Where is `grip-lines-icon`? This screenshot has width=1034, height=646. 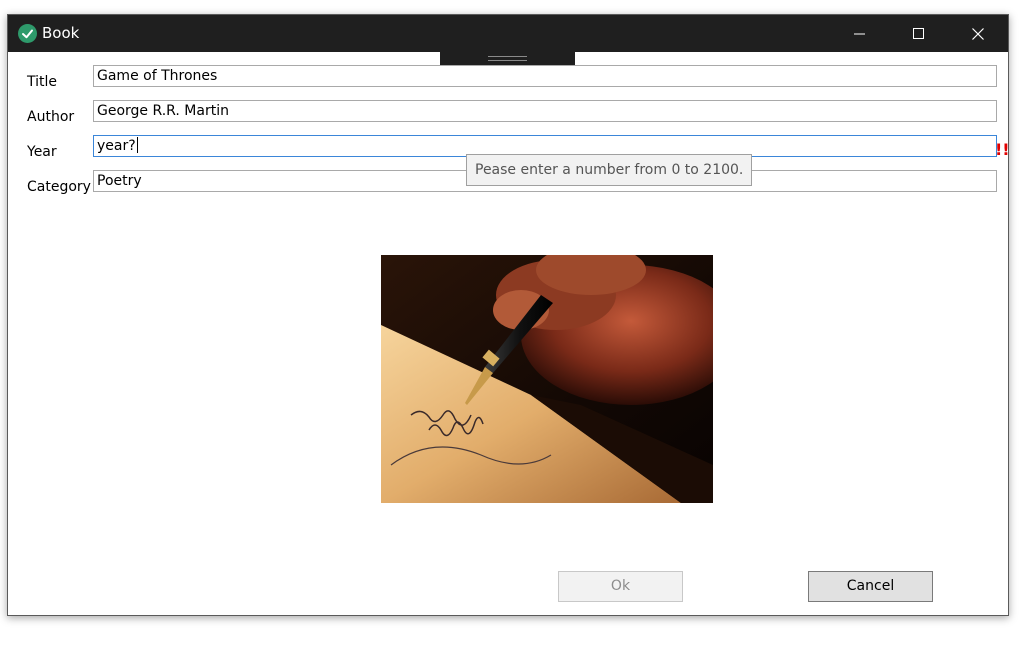
grip-lines-icon is located at coordinates (507, 58).